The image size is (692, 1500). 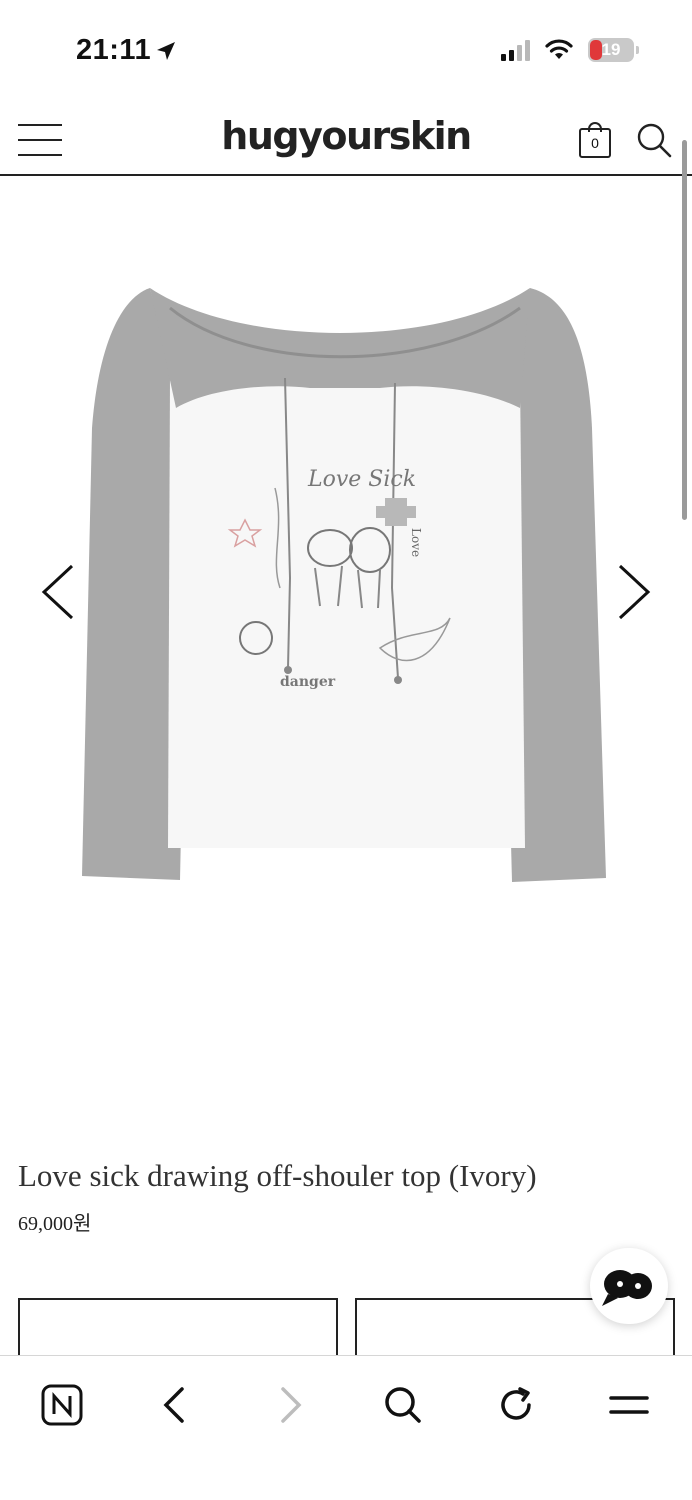 I want to click on naver-home-button, so click(x=62, y=1405).